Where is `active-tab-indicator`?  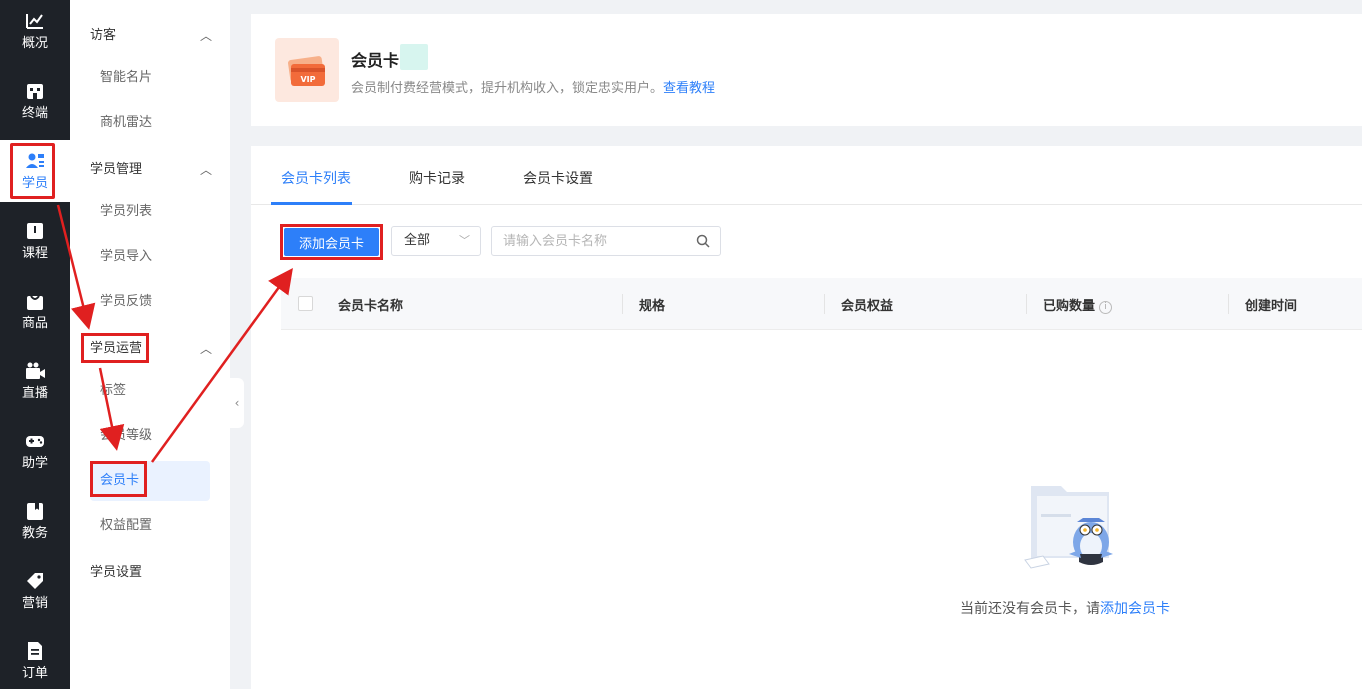 active-tab-indicator is located at coordinates (311, 203).